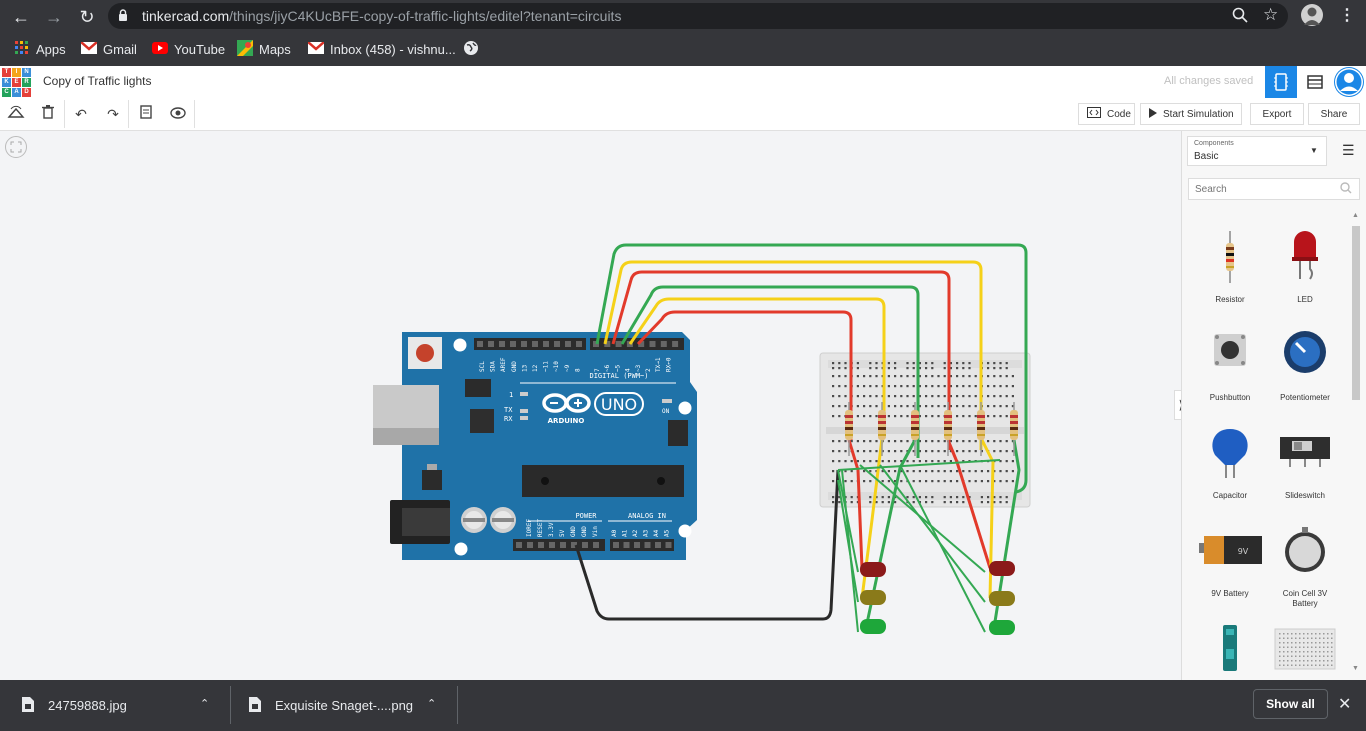 The height and width of the screenshot is (731, 1366). Describe the element at coordinates (1230, 370) in the screenshot. I see `component-pushbutton: Pushbutton` at that location.